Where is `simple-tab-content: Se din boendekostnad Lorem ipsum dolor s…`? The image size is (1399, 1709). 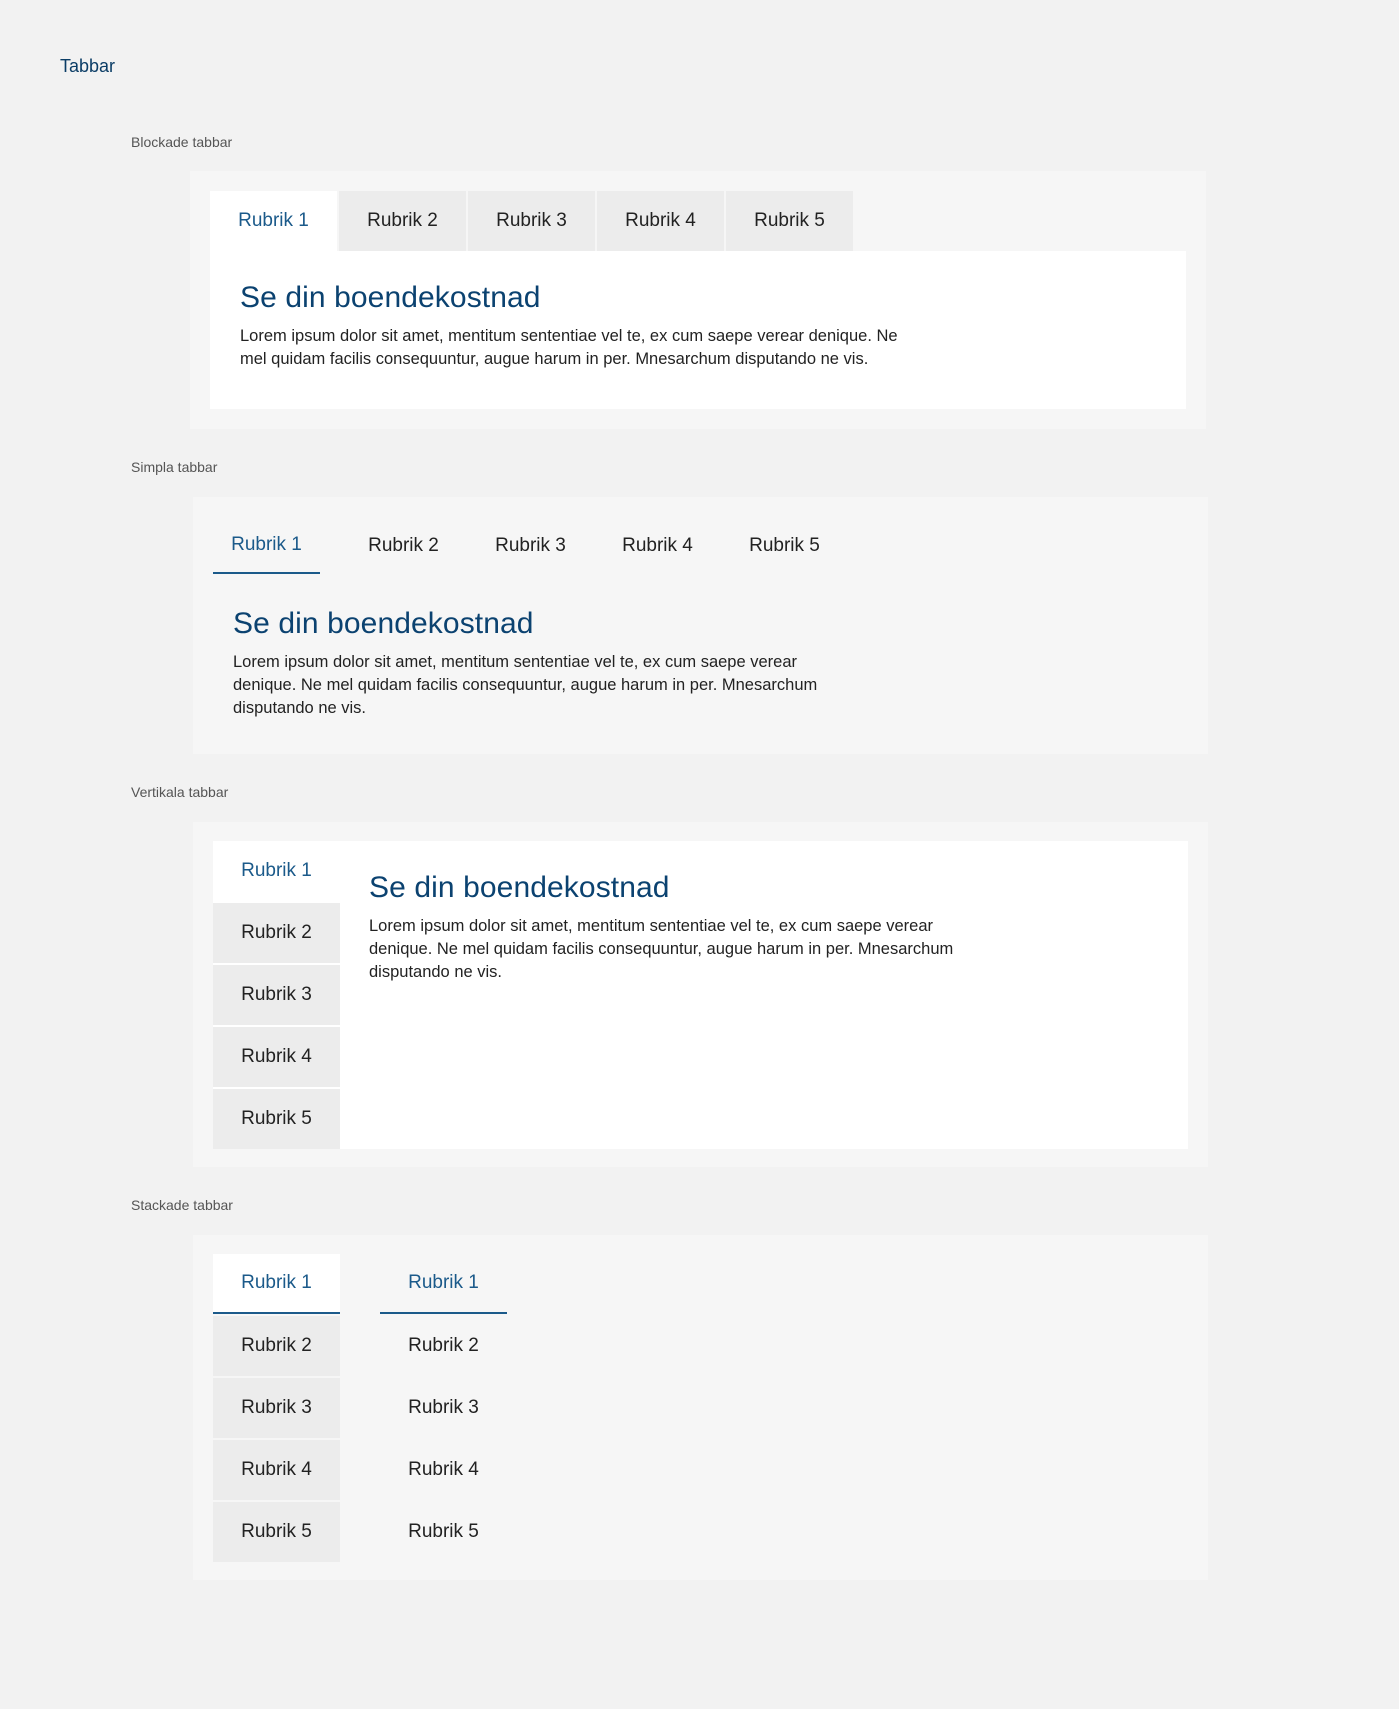
simple-tab-content: Se din boendekostnad Lorem ipsum dolor s… is located at coordinates (528, 663).